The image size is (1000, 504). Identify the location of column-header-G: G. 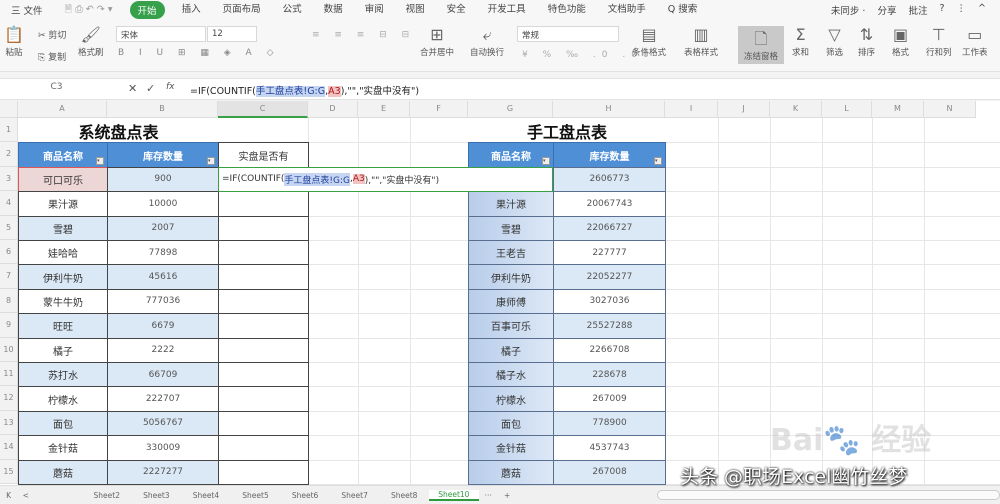
(510, 109).